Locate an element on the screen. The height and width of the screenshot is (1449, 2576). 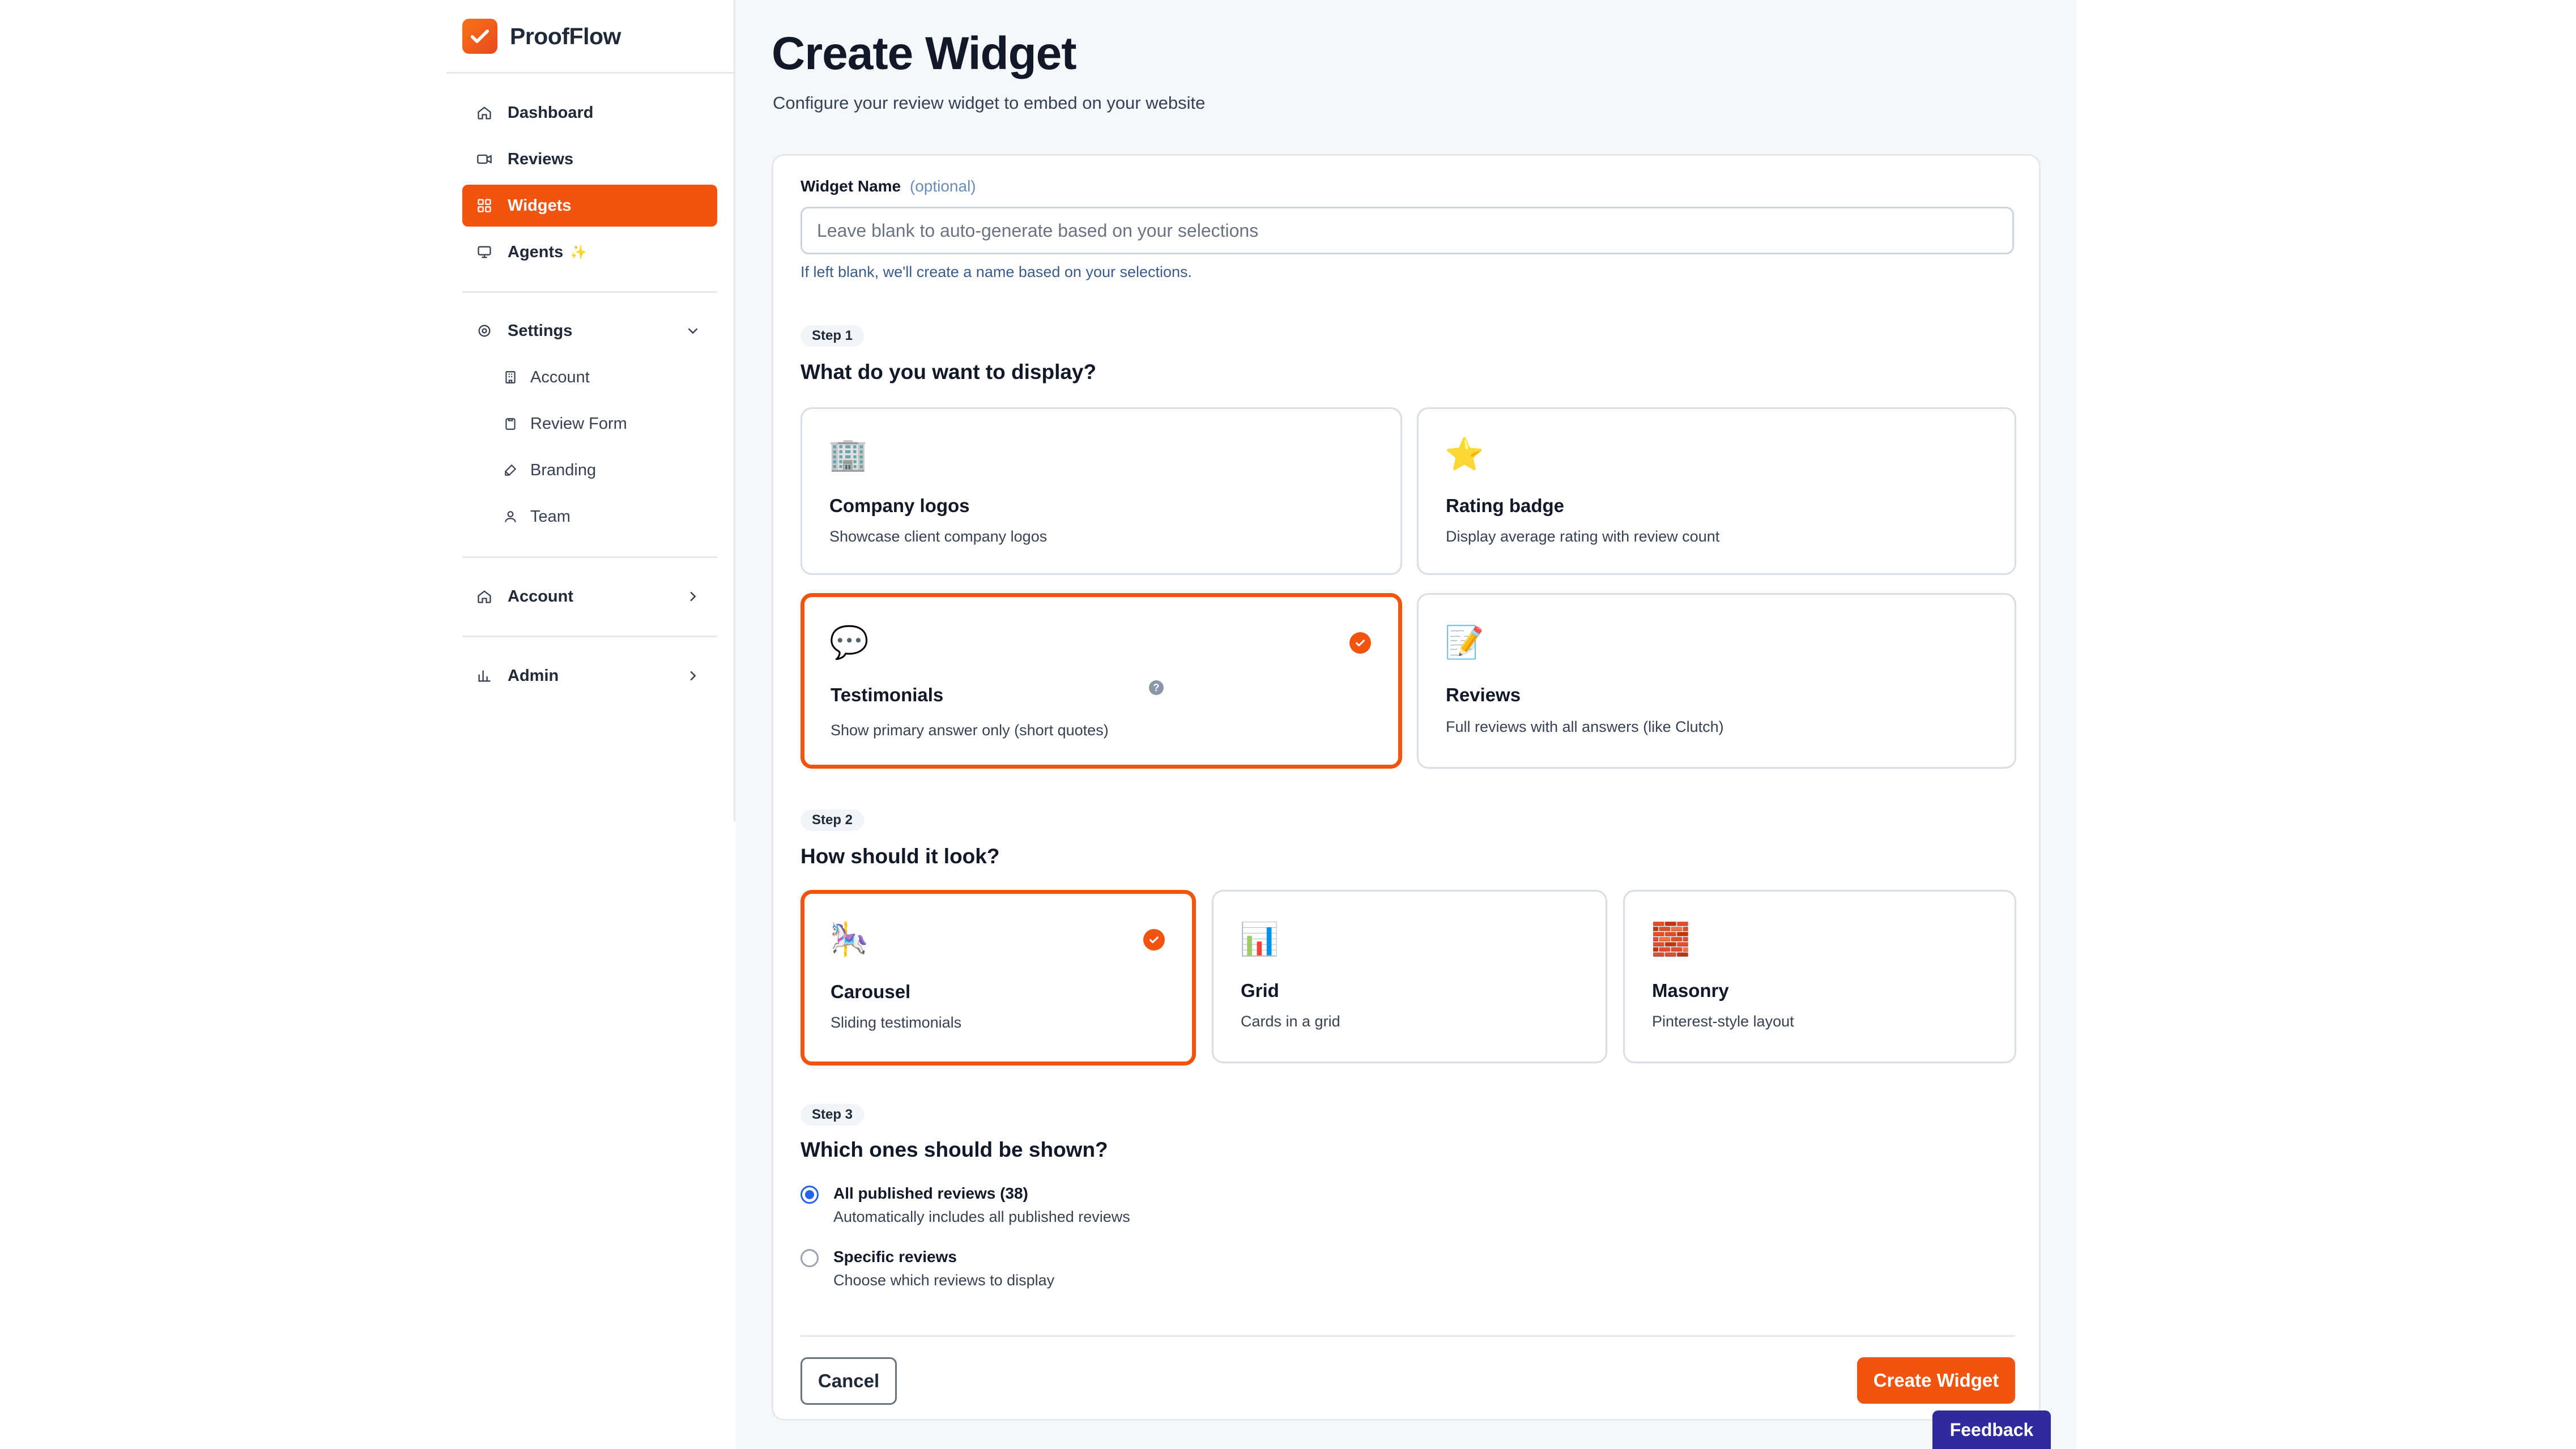
sparkle-icon: ✨ is located at coordinates (578, 252).